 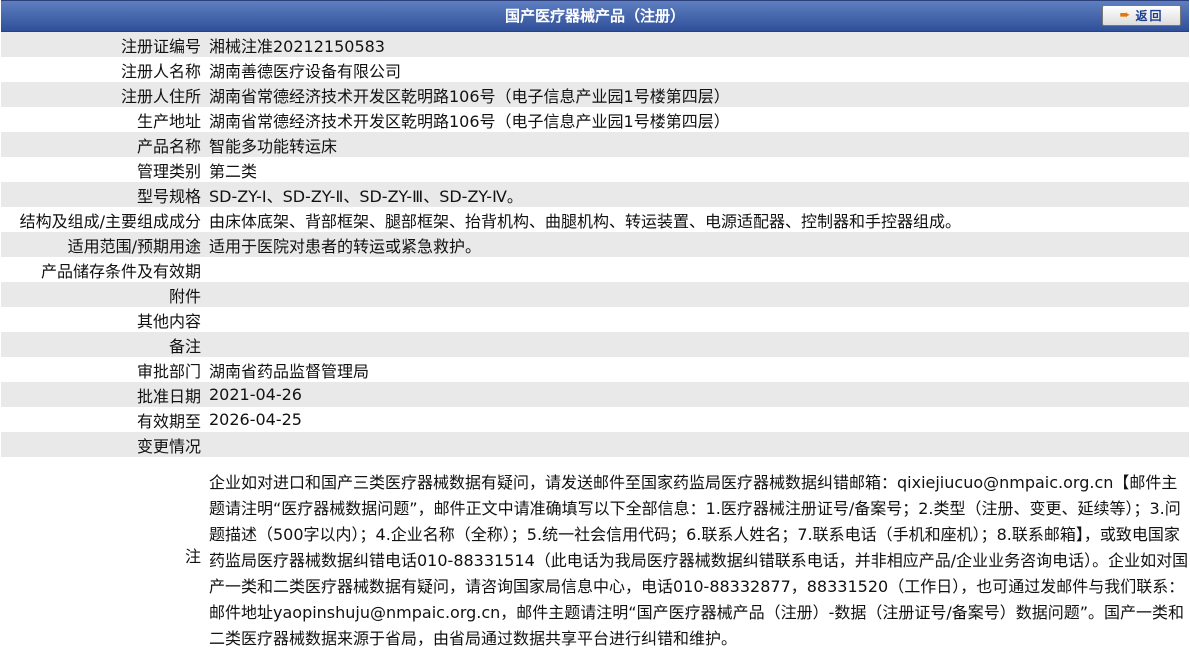 I want to click on table-row: 注册人住所 湖南省常德经济技术开发区乾明路106号（电子信息产业园1号楼第四层）, so click(x=595, y=94).